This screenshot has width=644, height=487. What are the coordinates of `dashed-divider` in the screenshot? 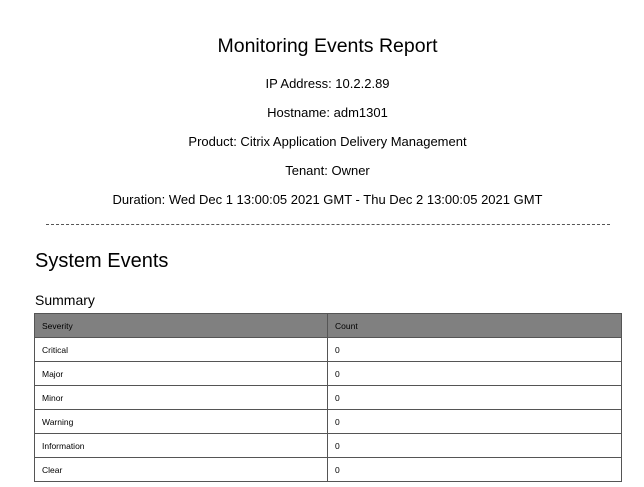 It's located at (328, 224).